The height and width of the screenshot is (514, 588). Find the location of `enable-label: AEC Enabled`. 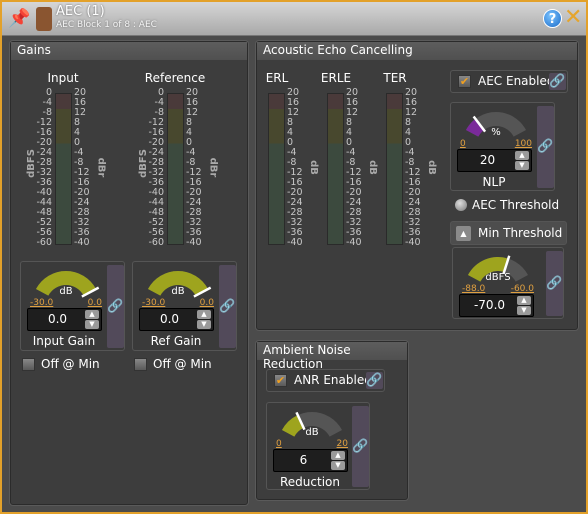

enable-label: AEC Enabled is located at coordinates (516, 81).